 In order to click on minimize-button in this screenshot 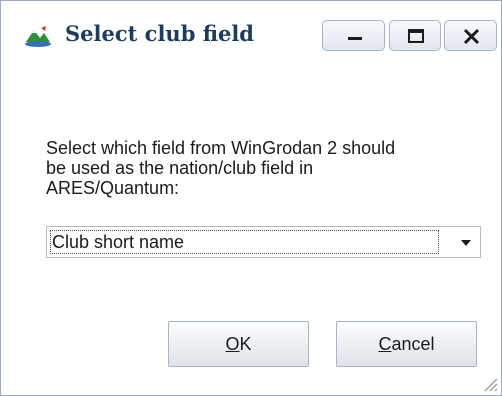, I will do `click(353, 35)`.